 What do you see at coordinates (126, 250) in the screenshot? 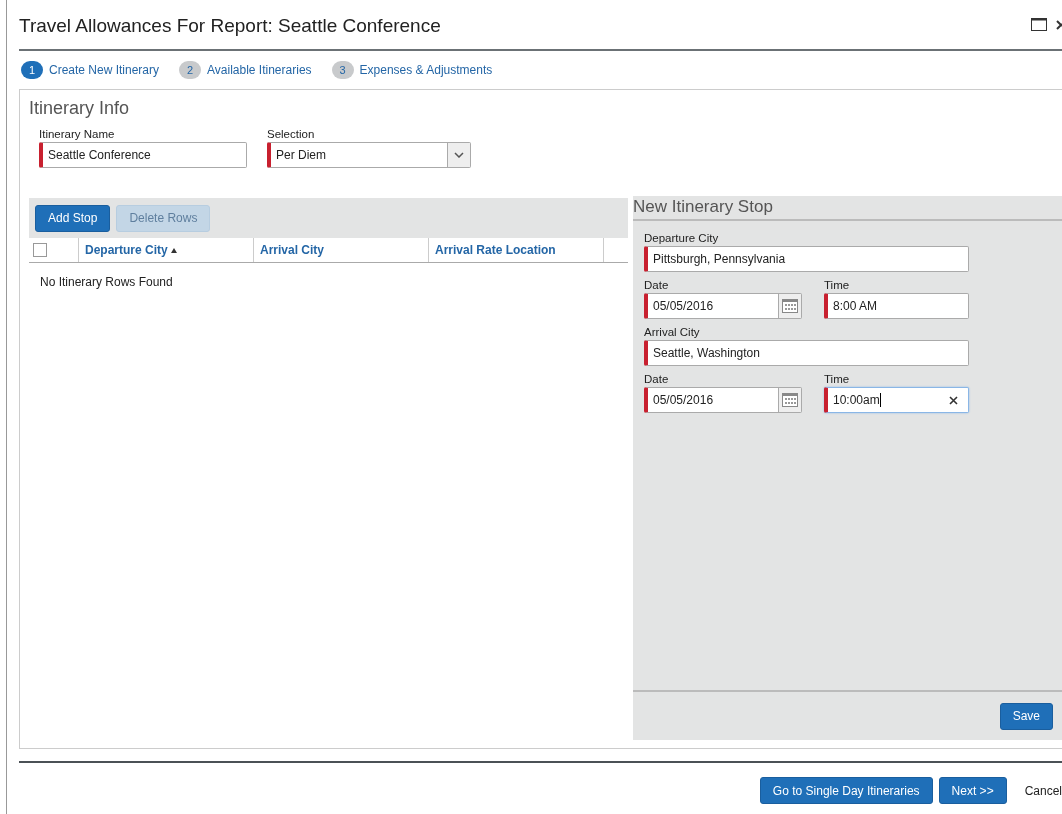
I see `column-header: Departure City` at bounding box center [126, 250].